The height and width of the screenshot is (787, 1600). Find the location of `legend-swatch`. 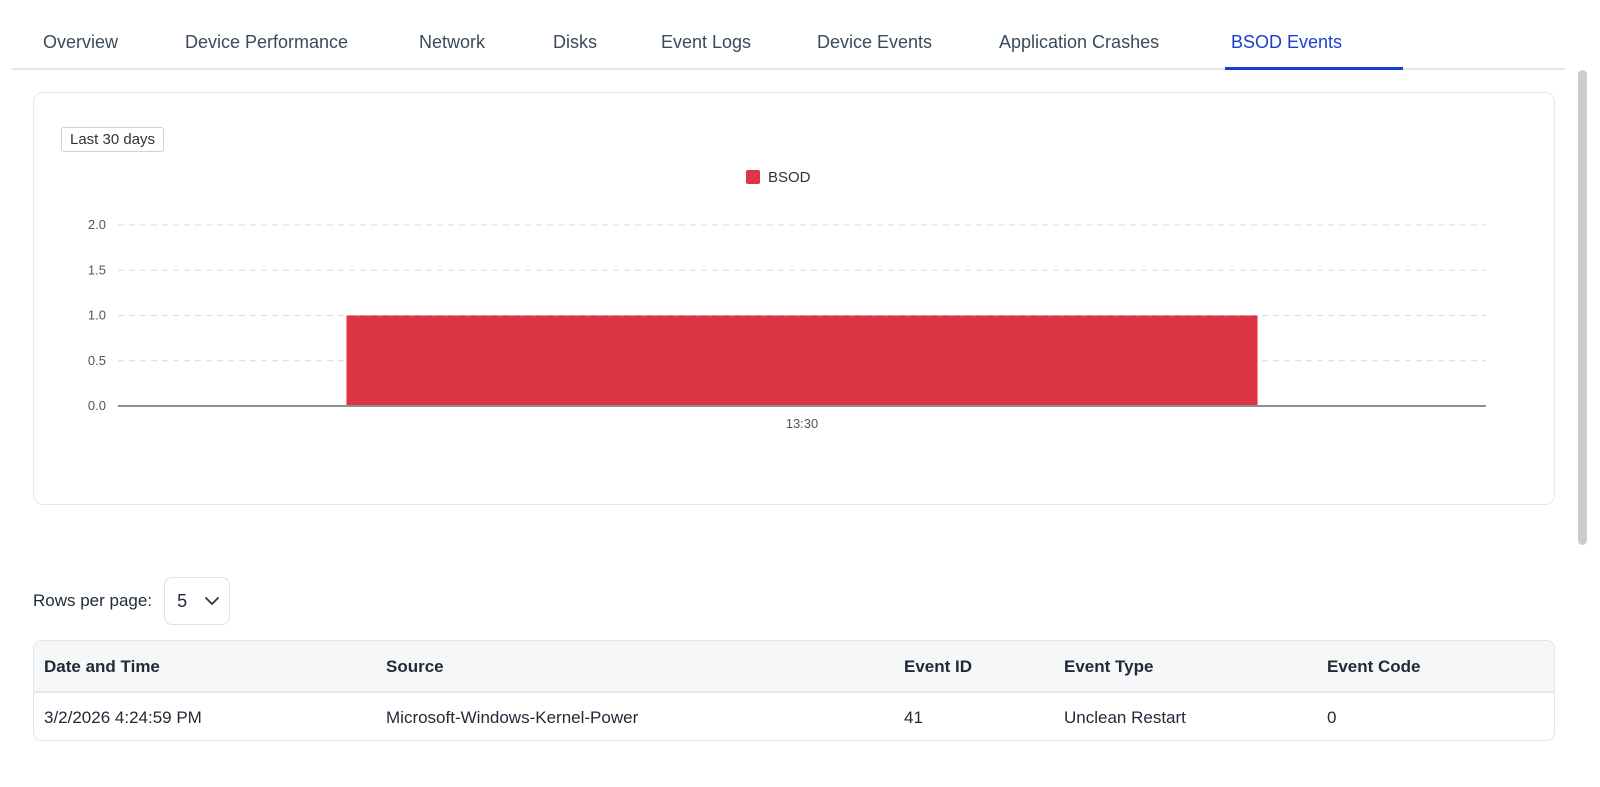

legend-swatch is located at coordinates (753, 177).